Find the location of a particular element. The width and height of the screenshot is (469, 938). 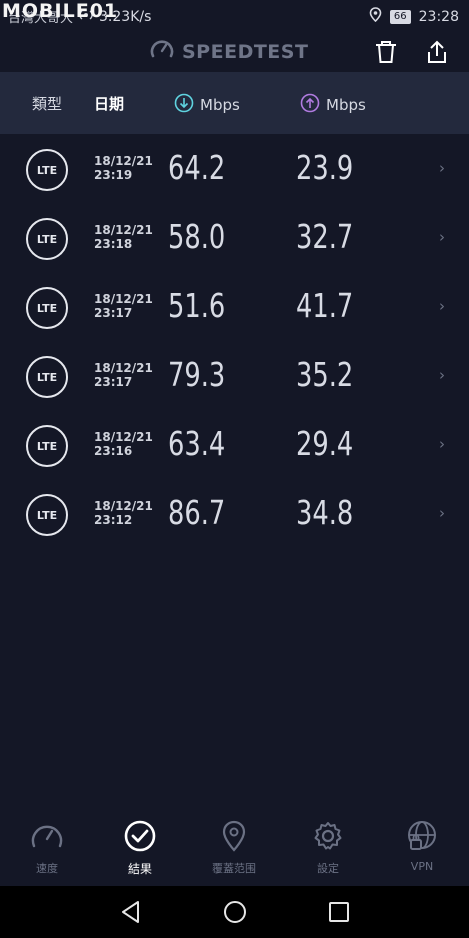

upload-unit: Mbps is located at coordinates (346, 105).